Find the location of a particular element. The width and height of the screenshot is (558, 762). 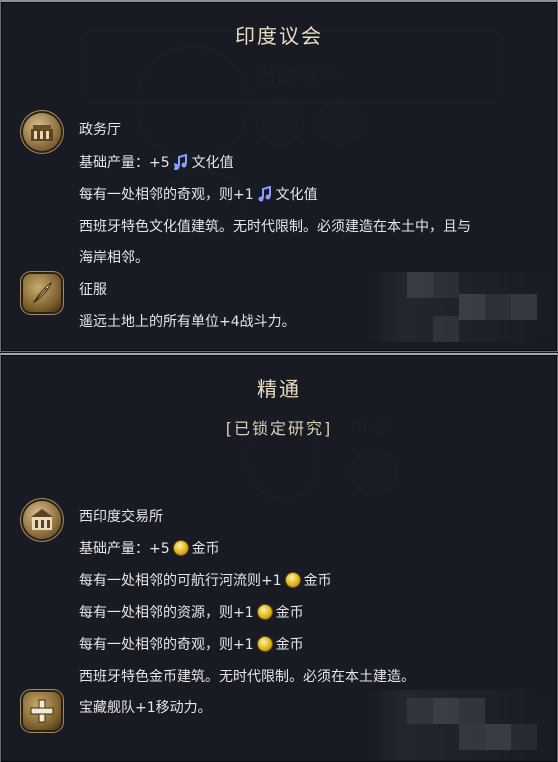

palace-icon is located at coordinates (42, 132).